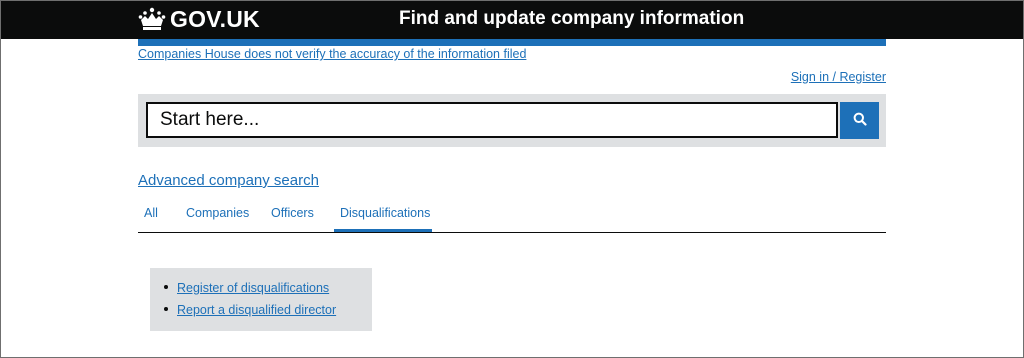 The width and height of the screenshot is (1024, 358). Describe the element at coordinates (838, 77) in the screenshot. I see `signin-register-link: Sign in / Register` at that location.